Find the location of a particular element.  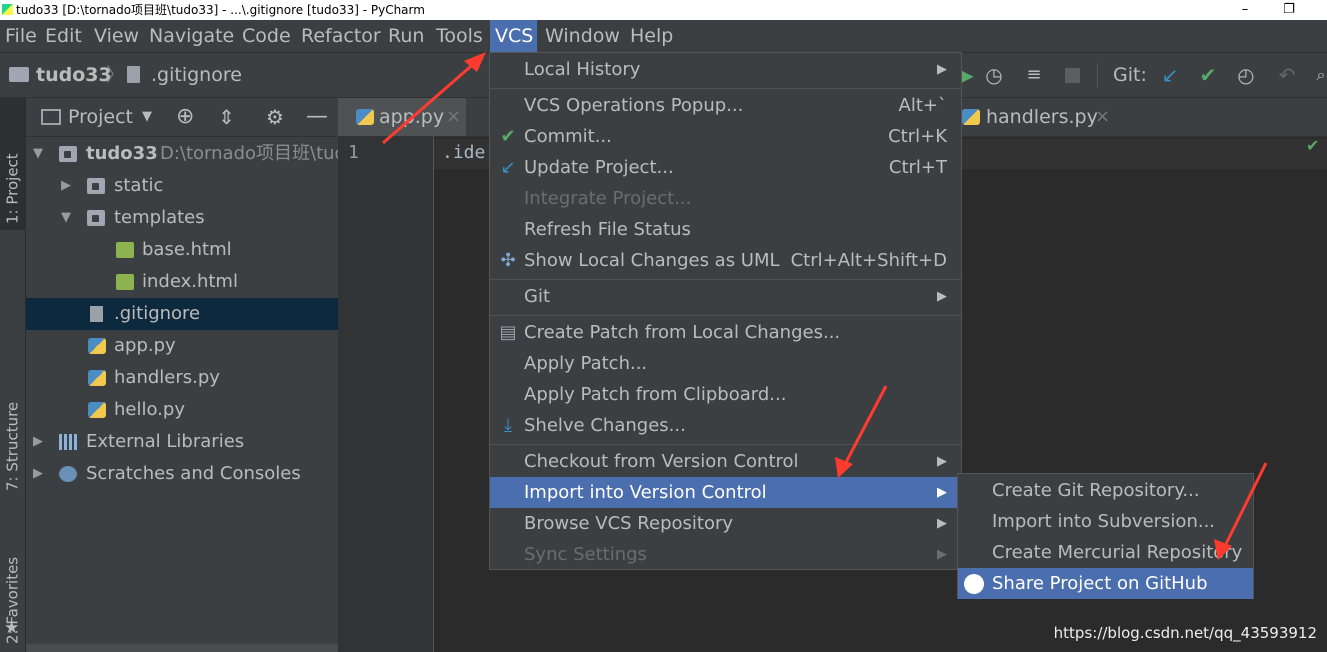

annotation-arrow-github is located at coordinates (1241, 511).